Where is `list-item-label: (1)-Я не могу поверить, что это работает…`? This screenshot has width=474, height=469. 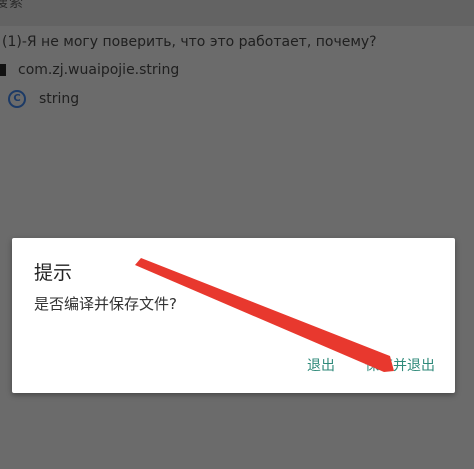 list-item-label: (1)-Я не могу поверить, что это работает… is located at coordinates (189, 42).